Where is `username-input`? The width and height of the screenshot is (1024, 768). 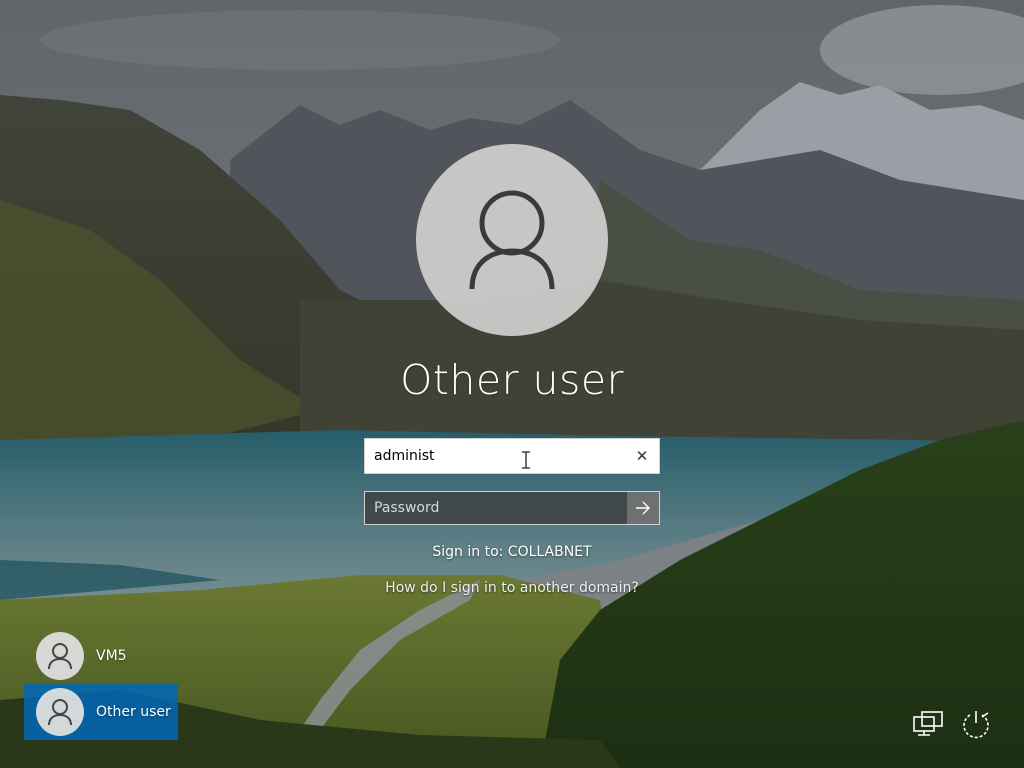 username-input is located at coordinates (495, 456).